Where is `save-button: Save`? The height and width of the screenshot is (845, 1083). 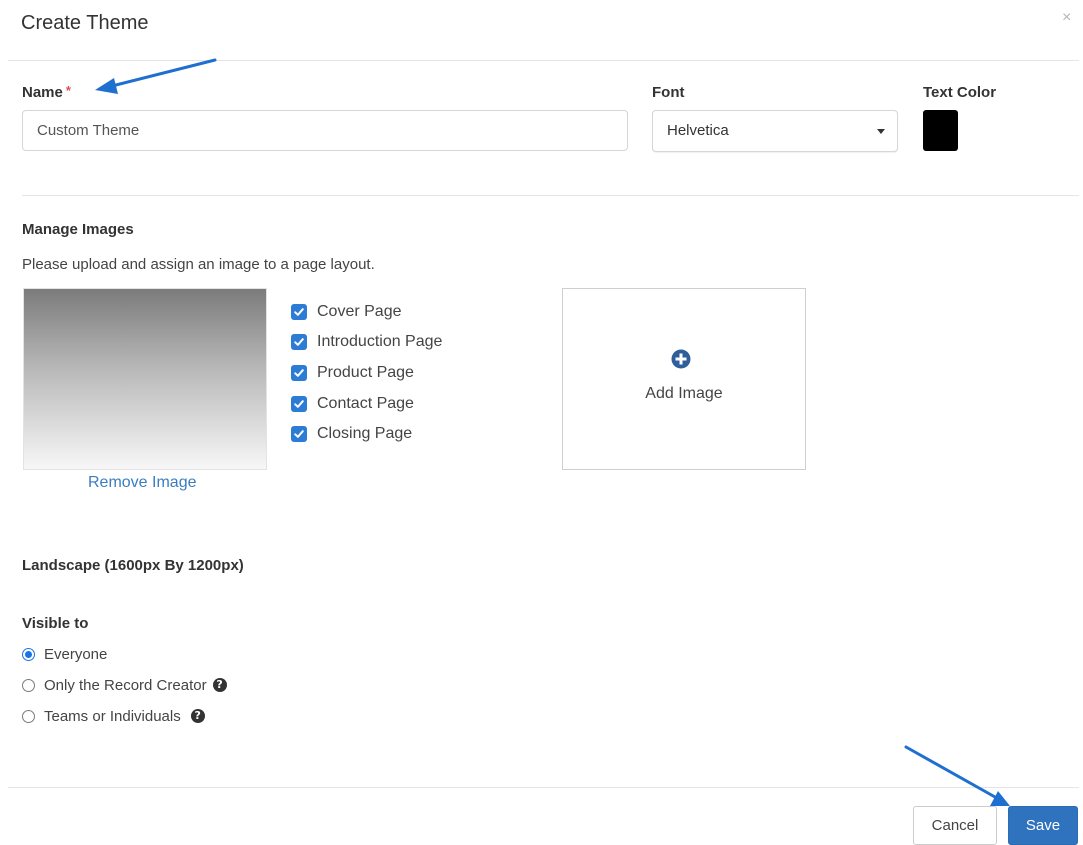 save-button: Save is located at coordinates (1043, 825).